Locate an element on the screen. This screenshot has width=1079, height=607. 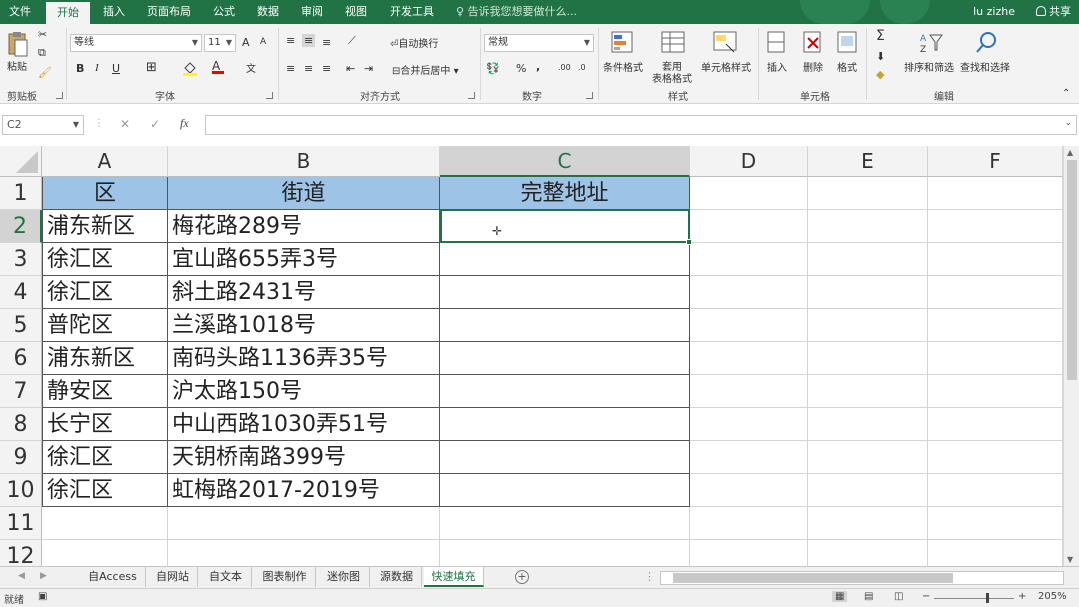
tab-formulas: 公式 is located at coordinates (224, 12).